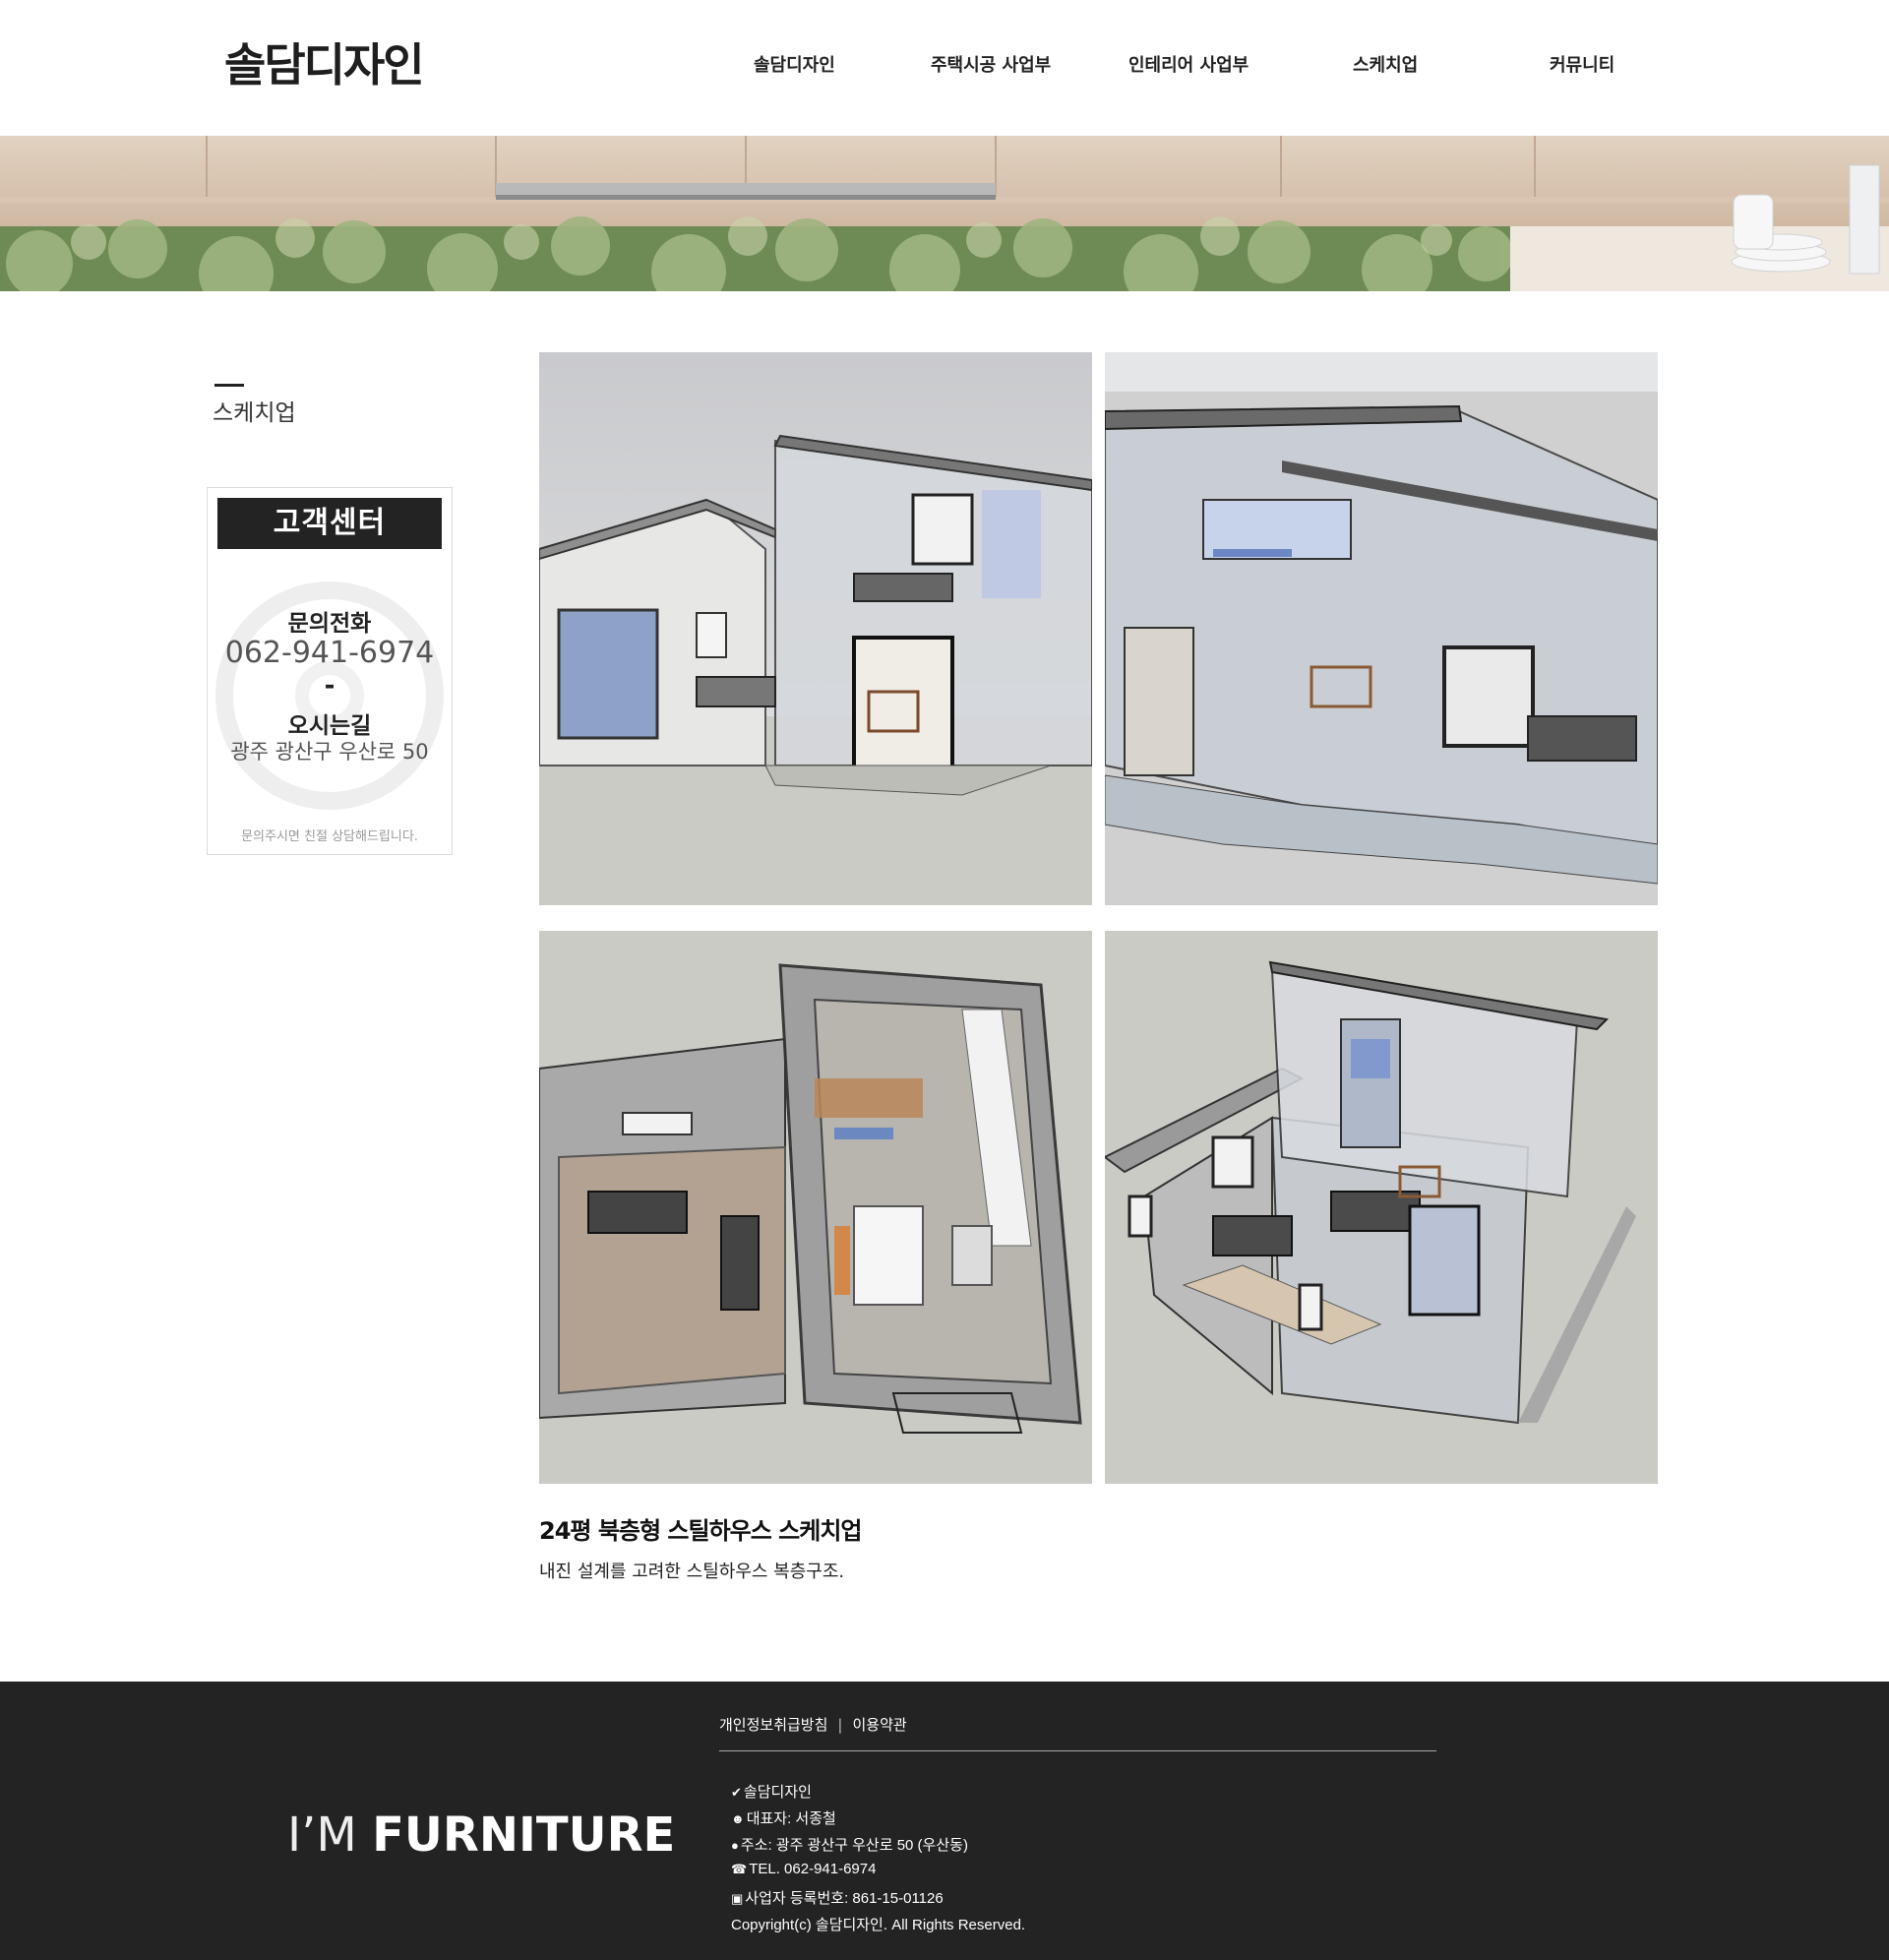  Describe the element at coordinates (738, 1818) in the screenshot. I see `user-check-icon: ☻` at that location.